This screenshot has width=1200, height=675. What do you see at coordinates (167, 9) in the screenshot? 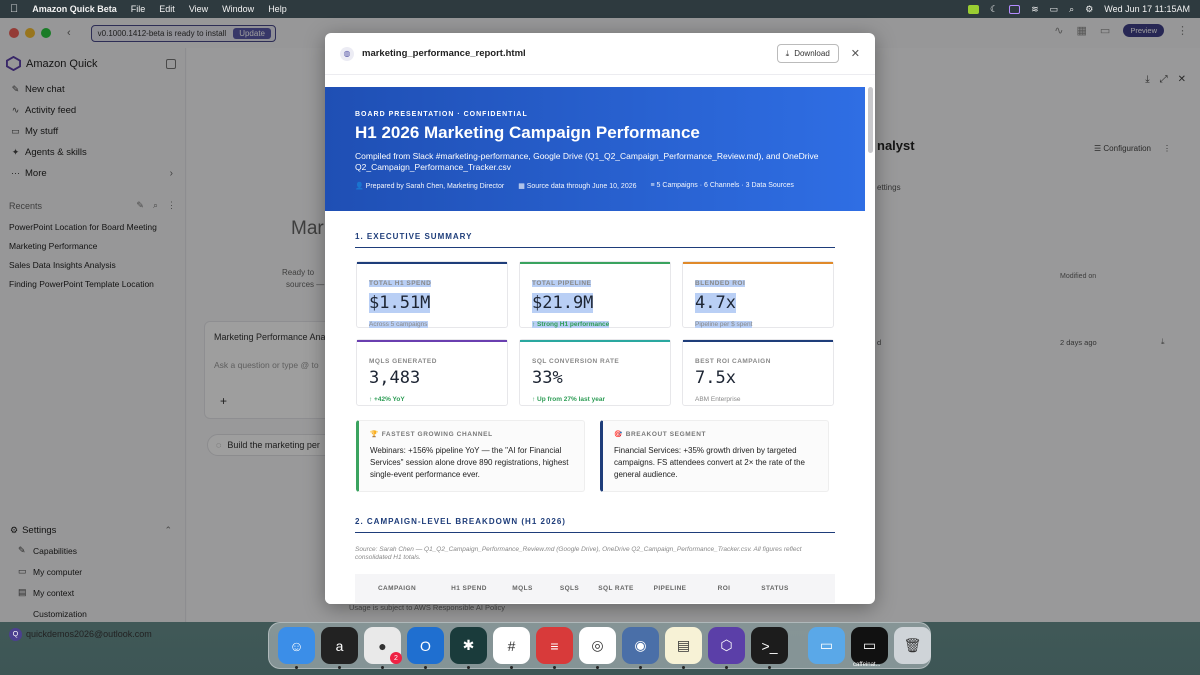
I see `menu-edit: Edit` at bounding box center [167, 9].